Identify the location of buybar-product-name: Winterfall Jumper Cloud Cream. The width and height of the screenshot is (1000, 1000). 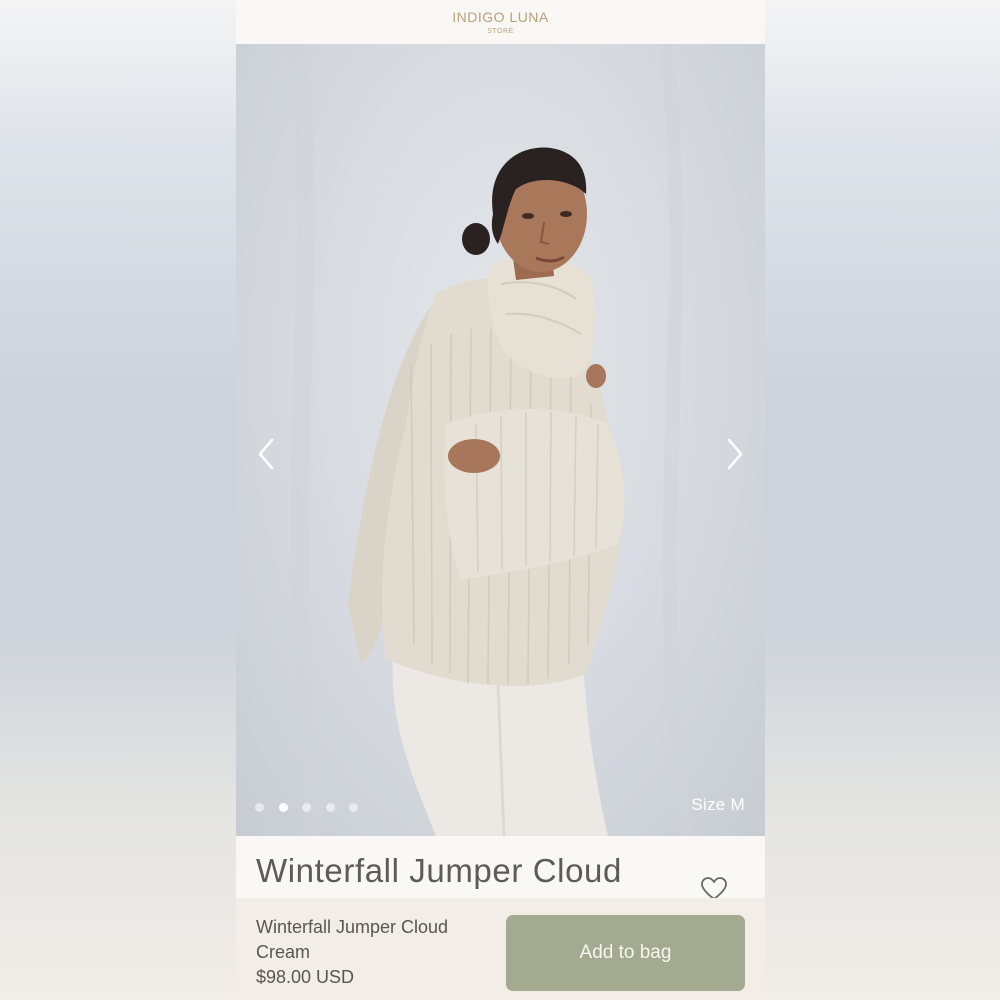
(352, 939).